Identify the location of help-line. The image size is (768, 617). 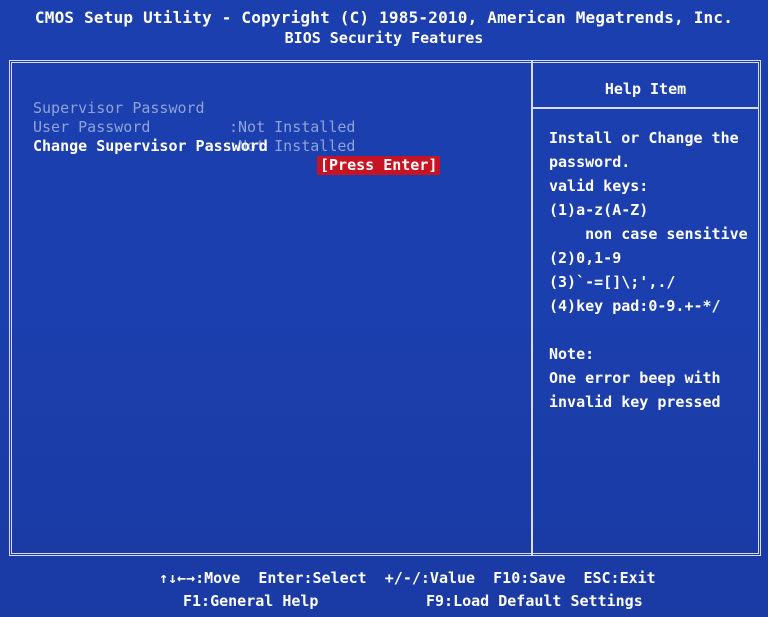
(651, 330).